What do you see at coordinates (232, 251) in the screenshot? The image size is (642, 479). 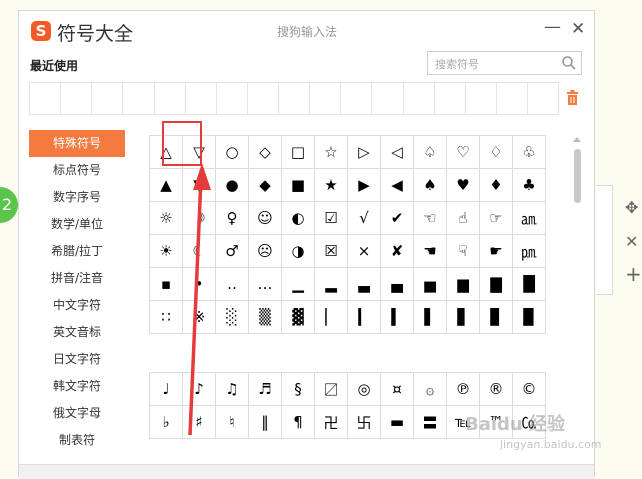 I see `symbol-cell: ♂` at bounding box center [232, 251].